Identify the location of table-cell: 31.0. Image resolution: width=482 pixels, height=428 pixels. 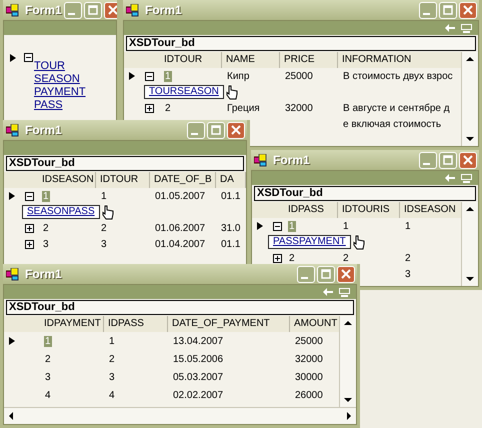
(231, 228).